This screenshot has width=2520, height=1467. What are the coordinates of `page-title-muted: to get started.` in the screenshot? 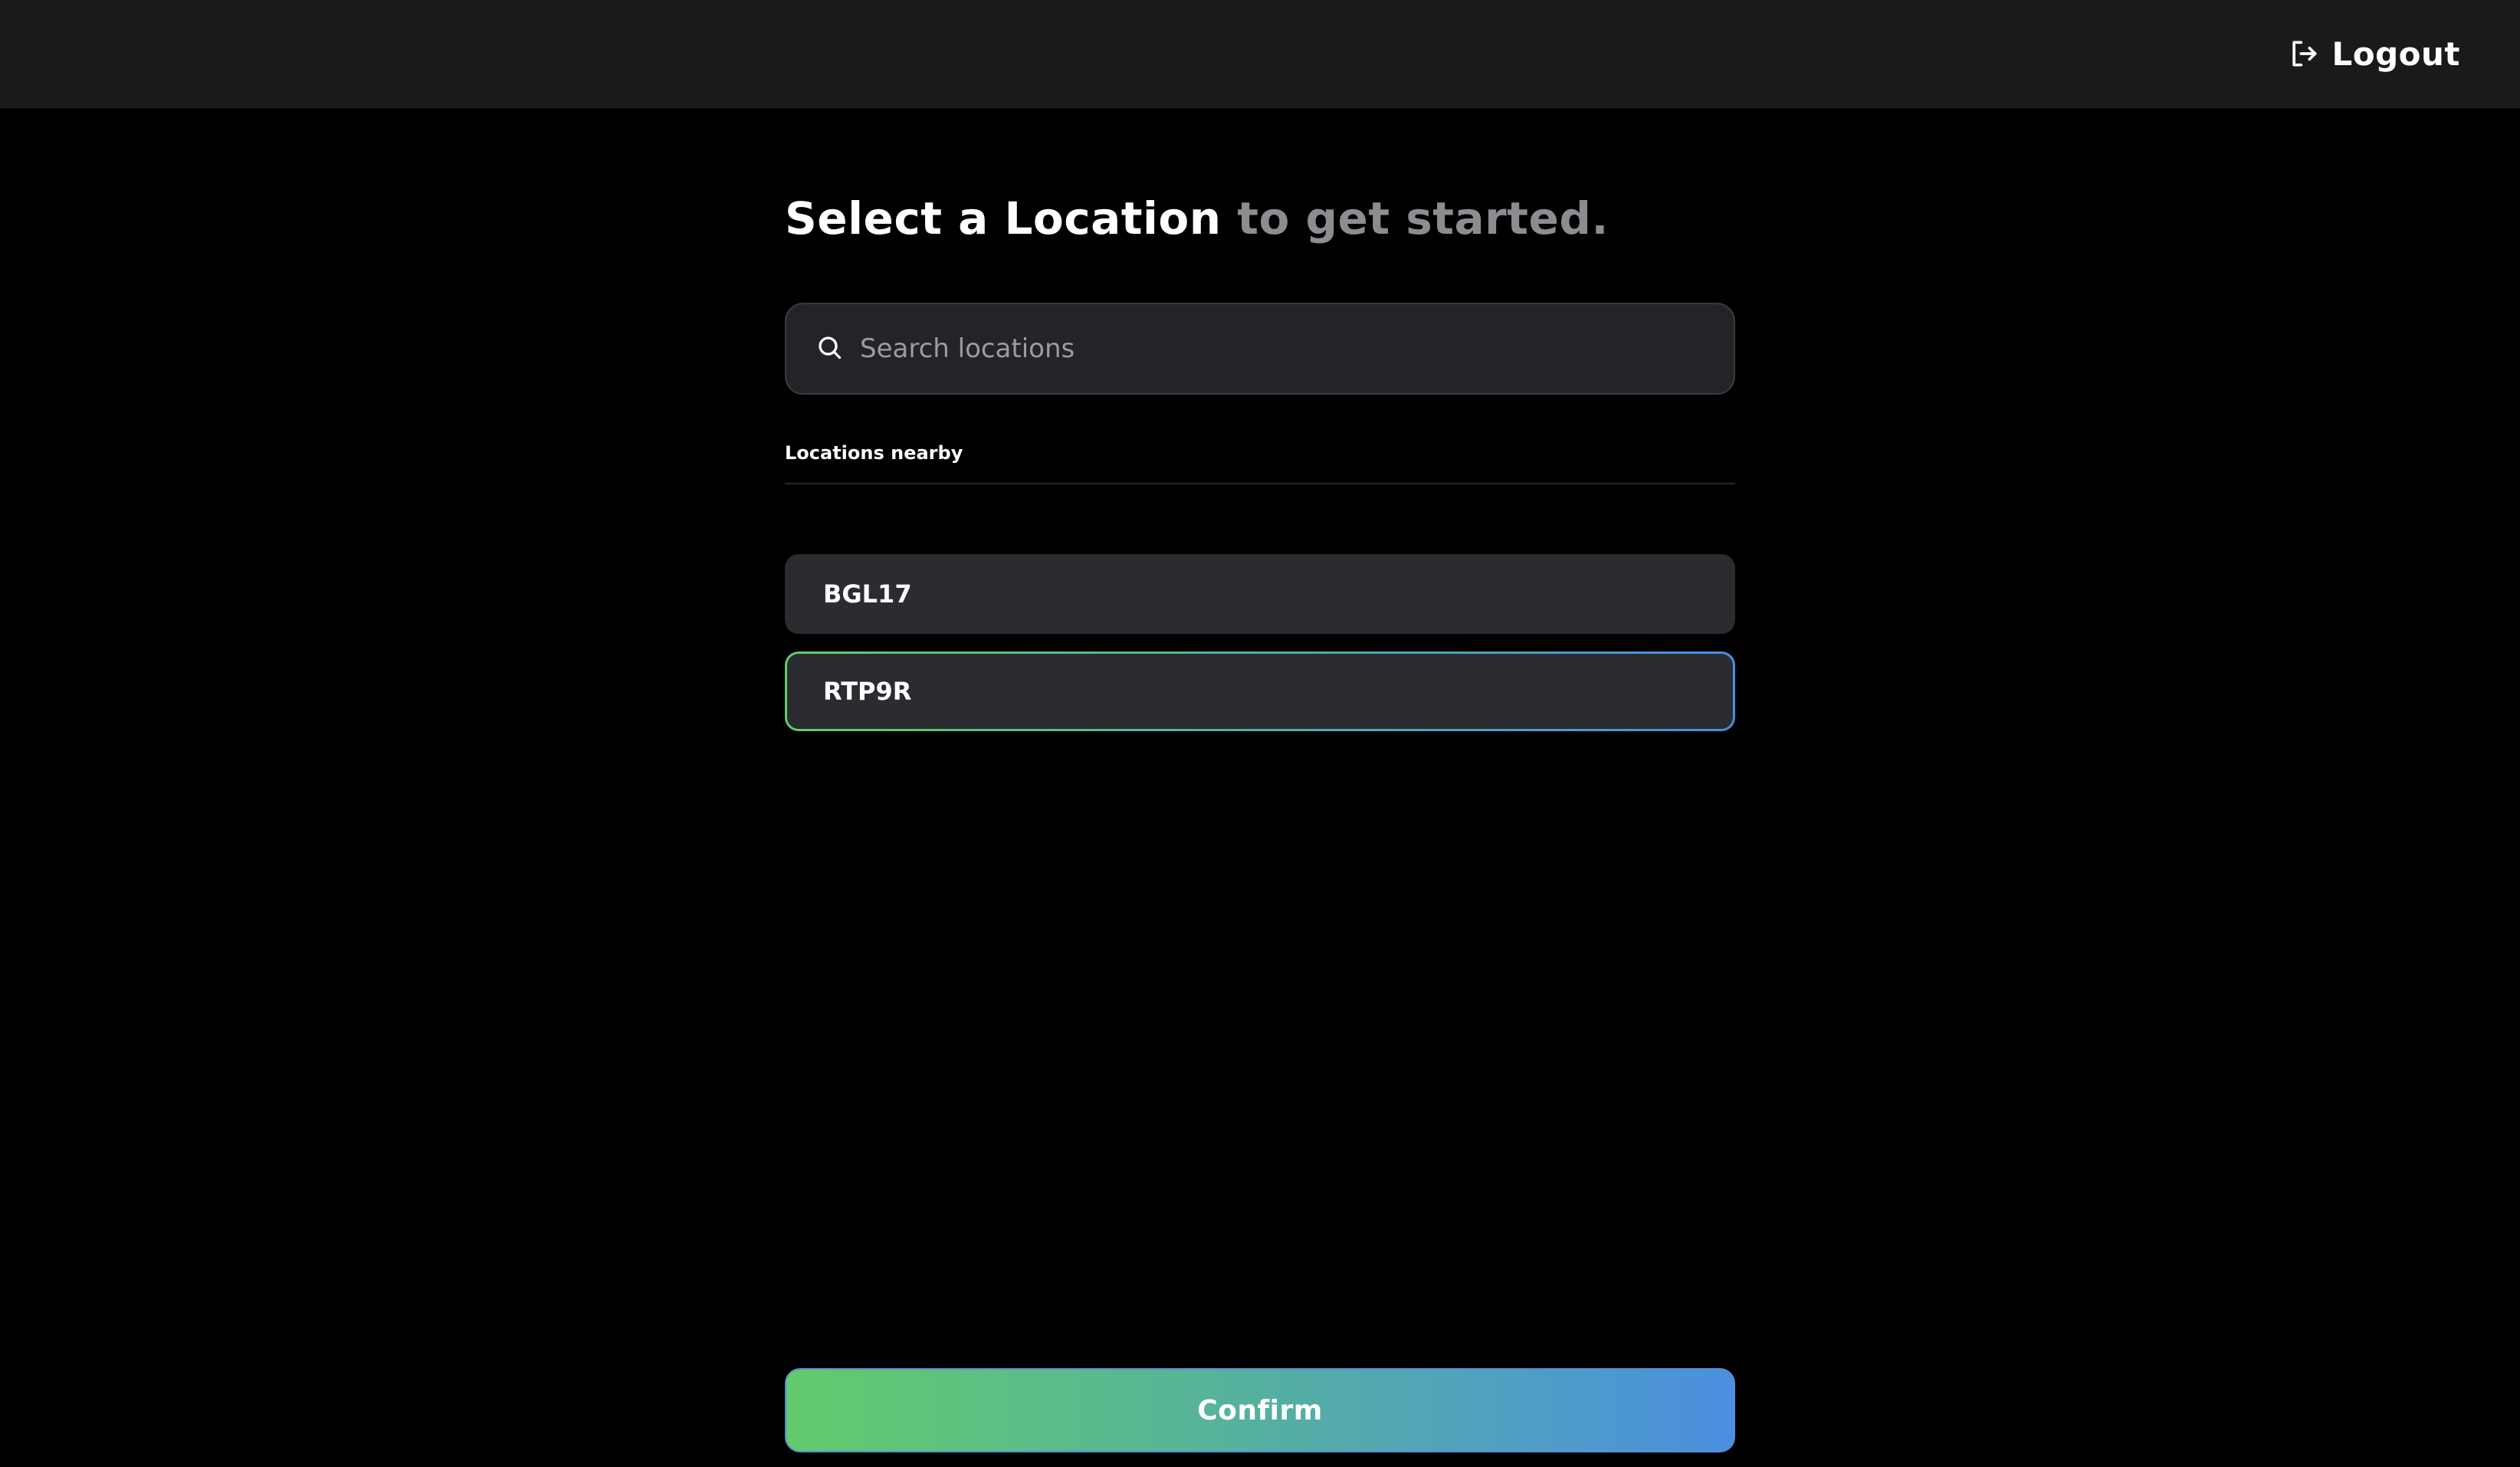 It's located at (1423, 218).